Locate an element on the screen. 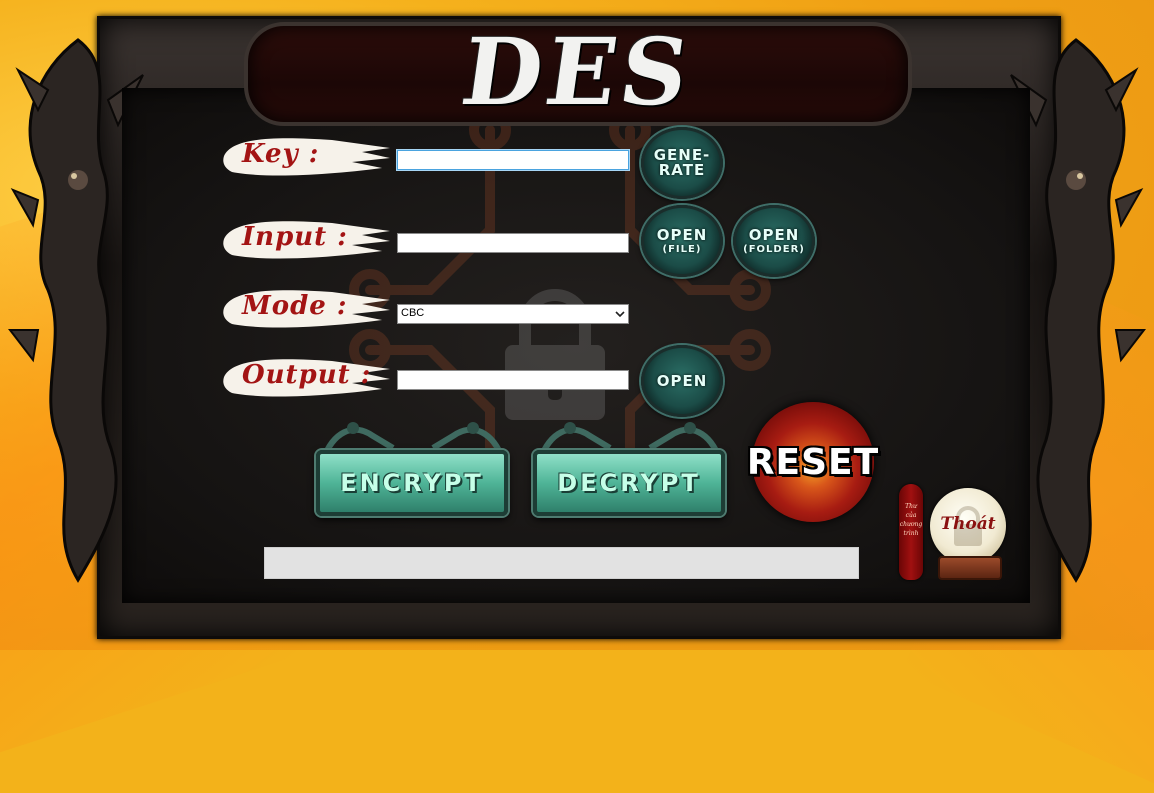 The height and width of the screenshot is (793, 1154). key-label-brush: Key : is located at coordinates (307, 156).